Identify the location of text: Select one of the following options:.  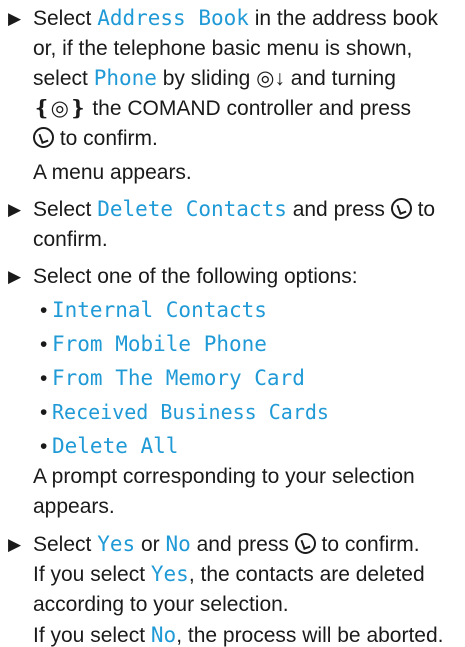
(195, 276).